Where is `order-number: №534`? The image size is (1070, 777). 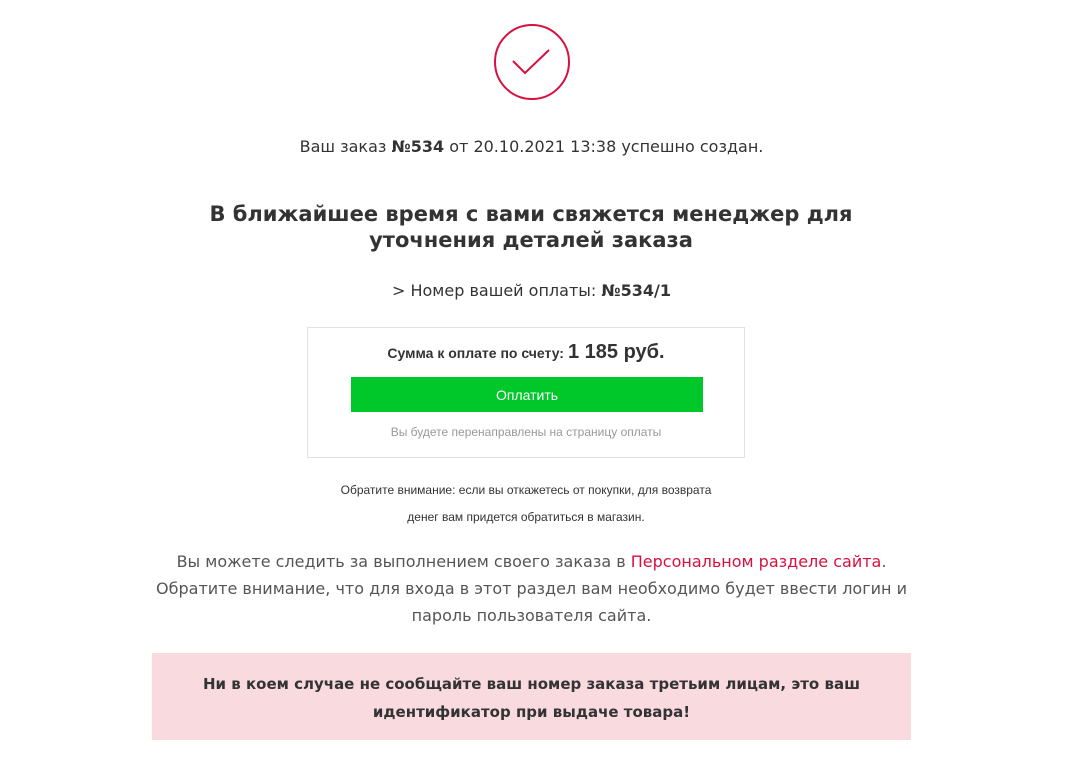
order-number: №534 is located at coordinates (418, 146).